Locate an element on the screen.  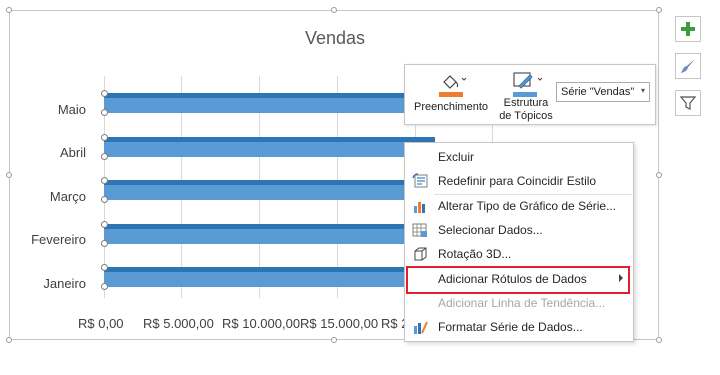
rotation-3d-icon is located at coordinates (420, 254).